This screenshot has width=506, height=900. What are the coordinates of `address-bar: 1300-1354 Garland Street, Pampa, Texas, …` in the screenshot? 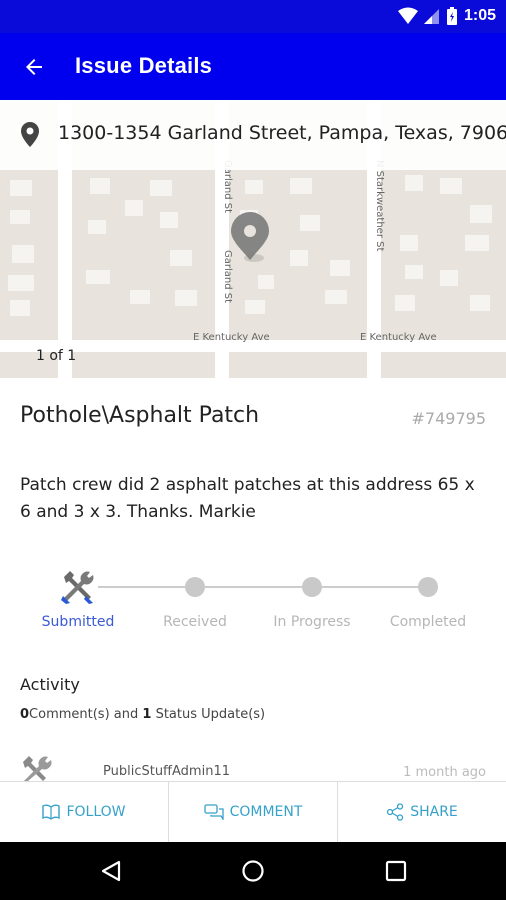 It's located at (253, 135).